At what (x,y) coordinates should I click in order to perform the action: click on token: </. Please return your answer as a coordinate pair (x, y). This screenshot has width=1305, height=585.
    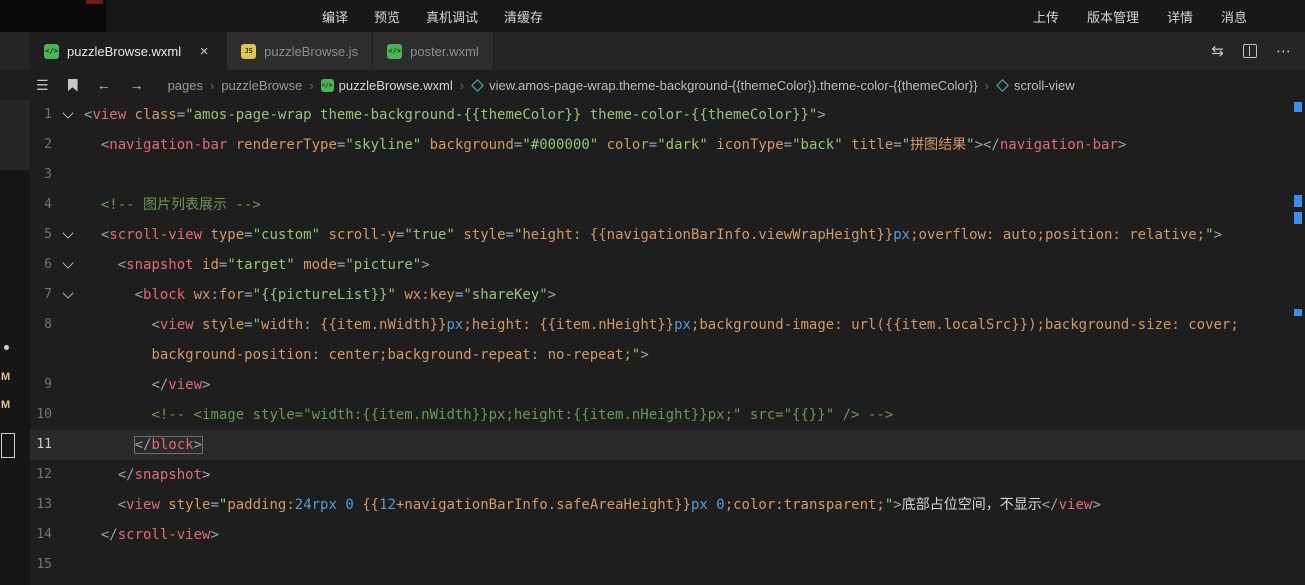
    Looking at the image, I should click on (109, 535).